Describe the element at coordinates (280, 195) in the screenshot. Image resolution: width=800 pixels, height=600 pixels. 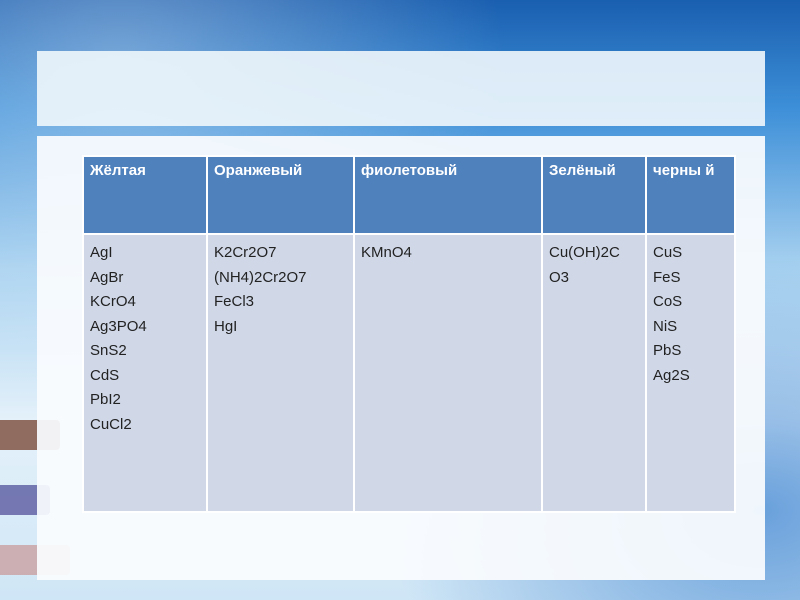
I see `column-header: Оранжевый` at that location.